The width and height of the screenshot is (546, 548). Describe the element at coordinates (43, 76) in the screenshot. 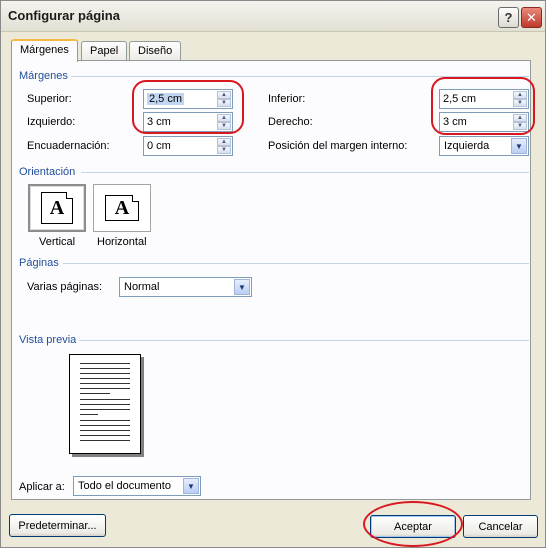

I see `margins-group-label: Márgenes` at that location.